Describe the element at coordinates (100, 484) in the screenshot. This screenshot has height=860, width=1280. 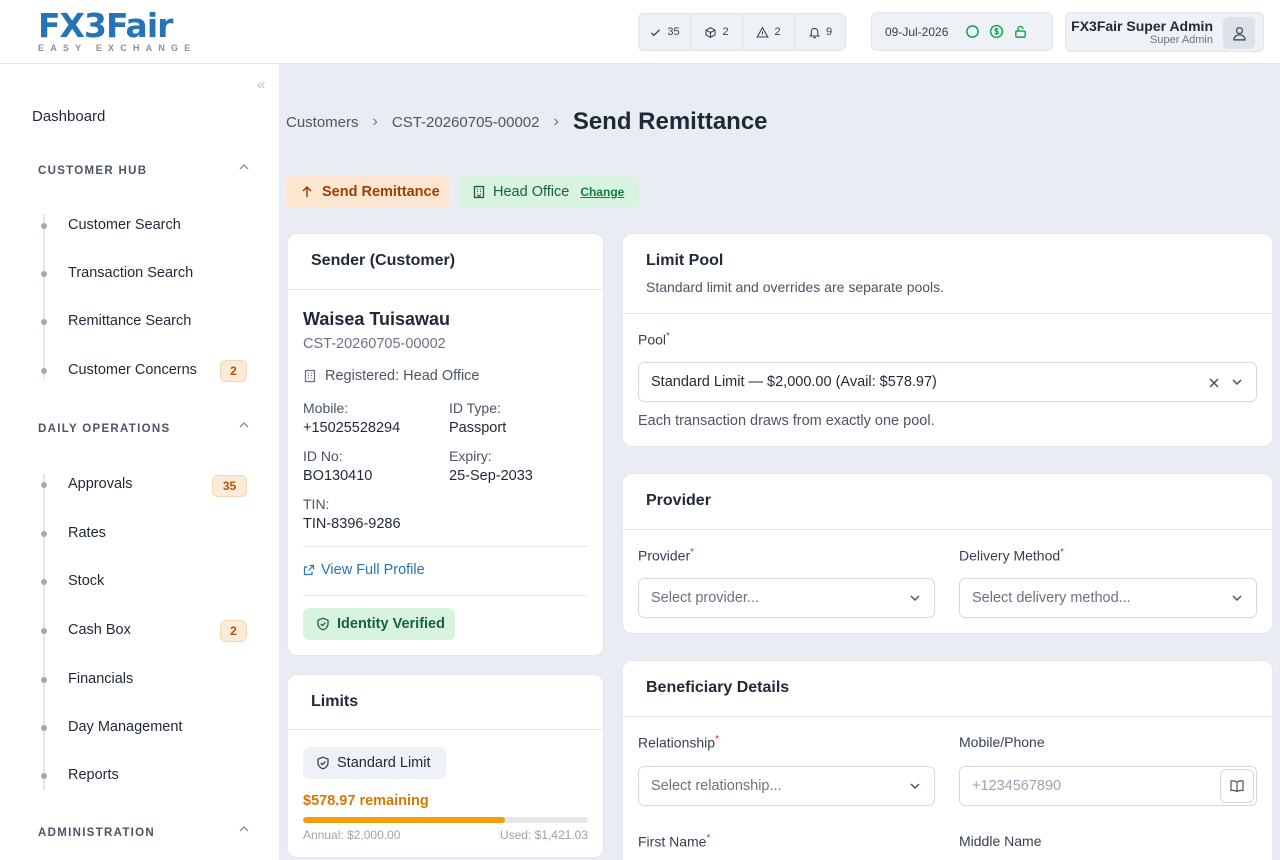
I see `sidebar-item-approvals: Approvals` at that location.